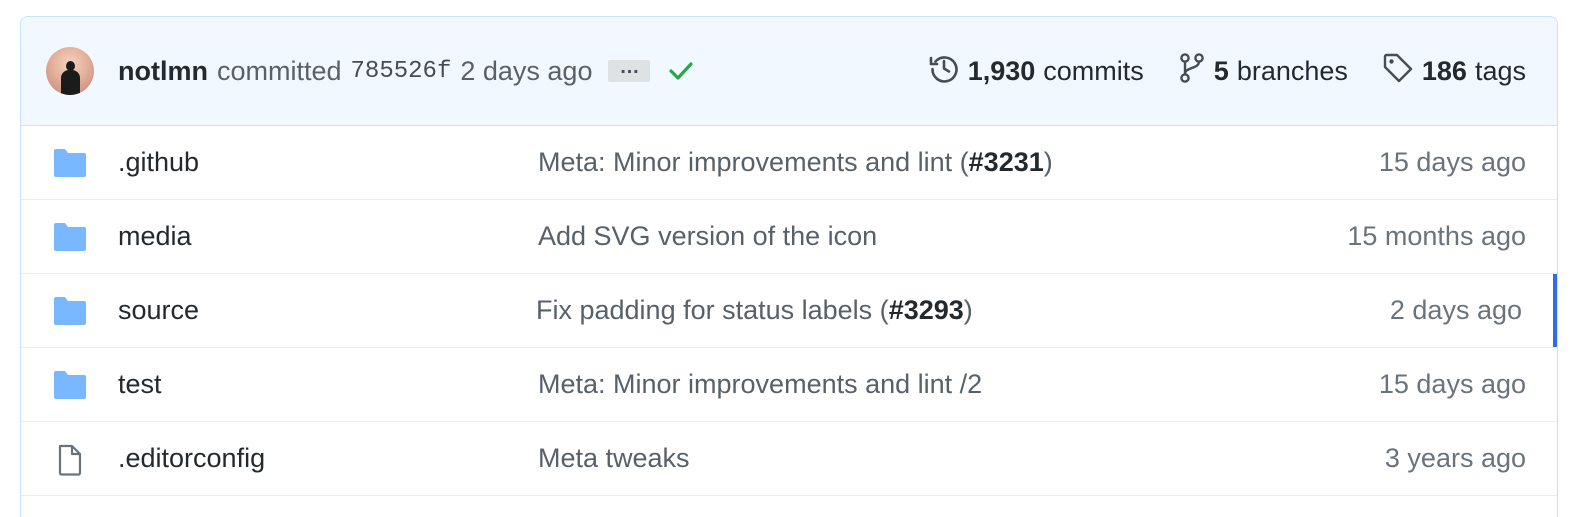  I want to click on branches-link: 5 branches, so click(1263, 71).